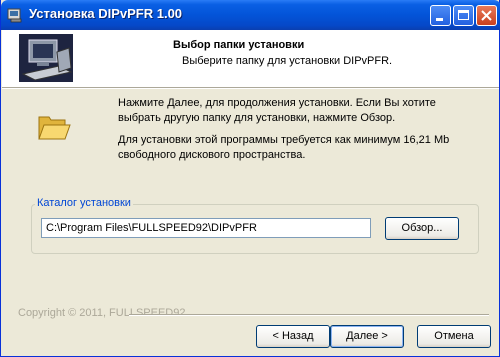  I want to click on install-dir-label: Каталог установки, so click(84, 203).